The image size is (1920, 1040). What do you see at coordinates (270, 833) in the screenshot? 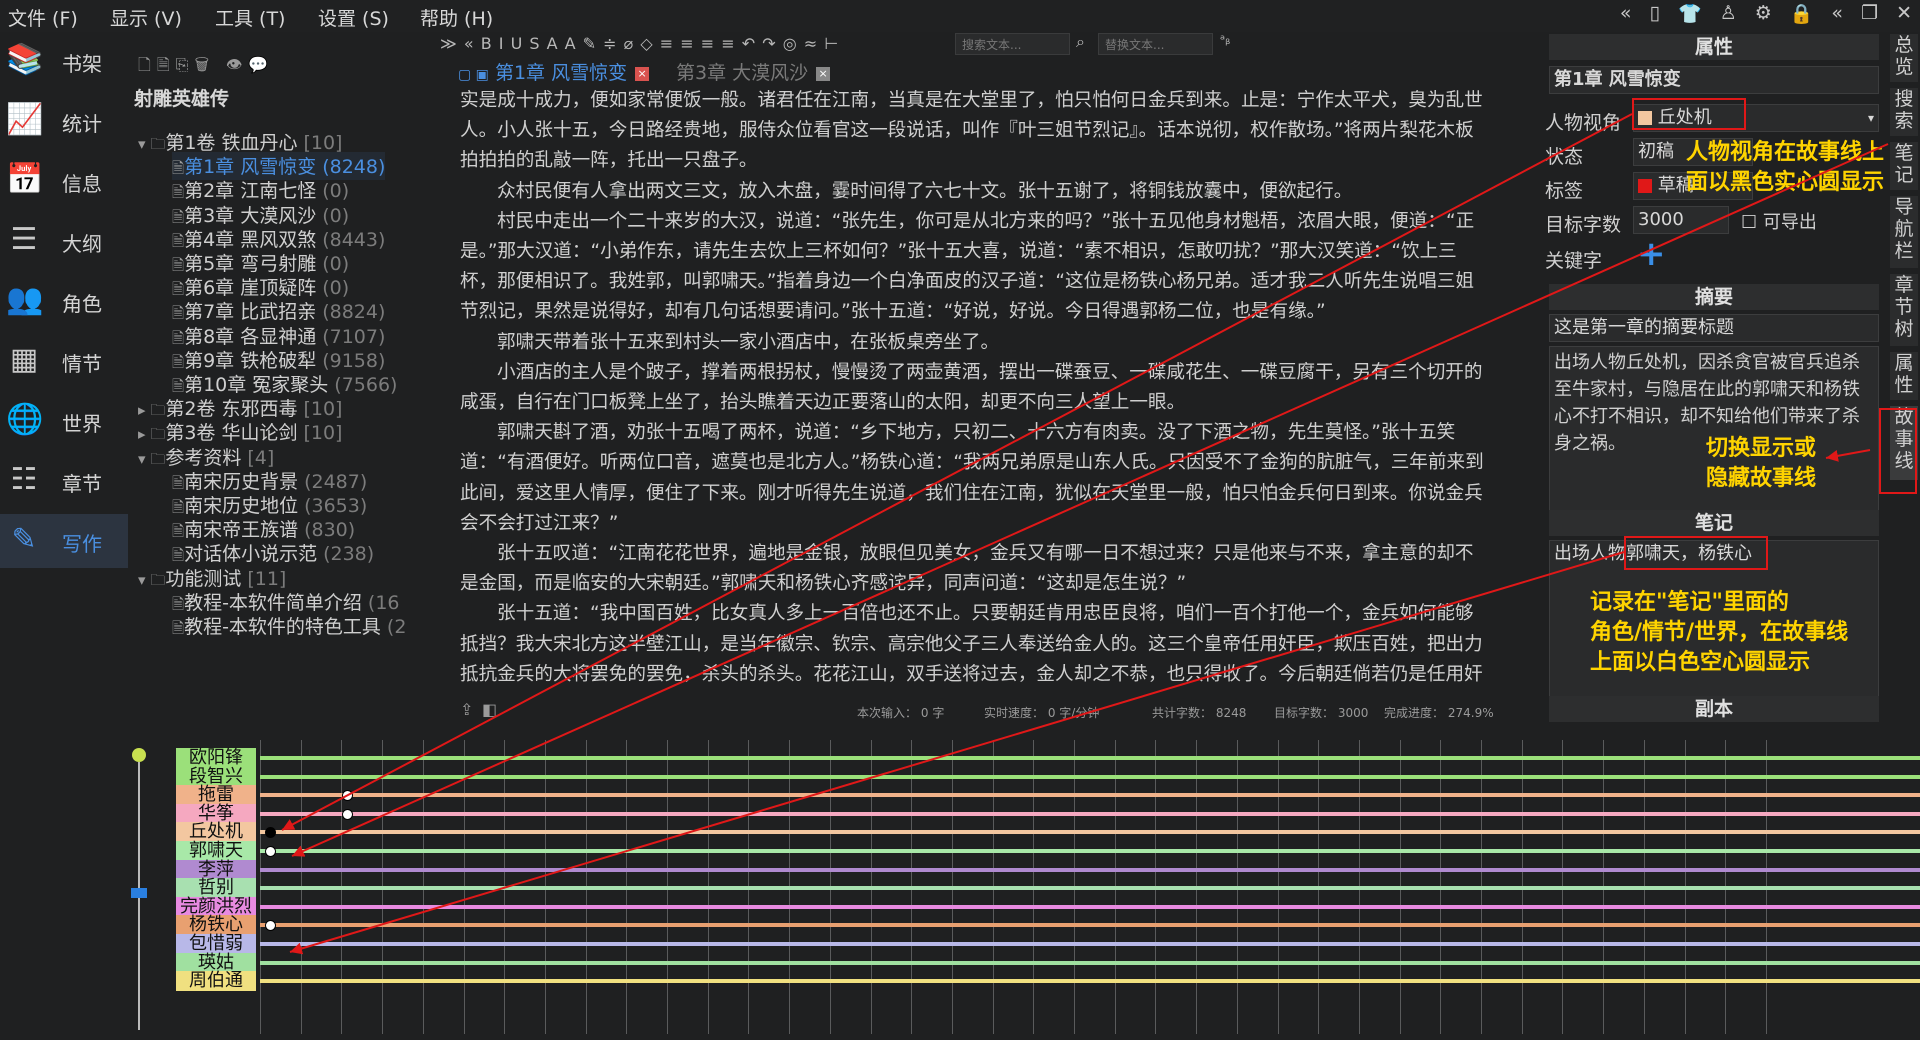
I see `pov-dot` at bounding box center [270, 833].